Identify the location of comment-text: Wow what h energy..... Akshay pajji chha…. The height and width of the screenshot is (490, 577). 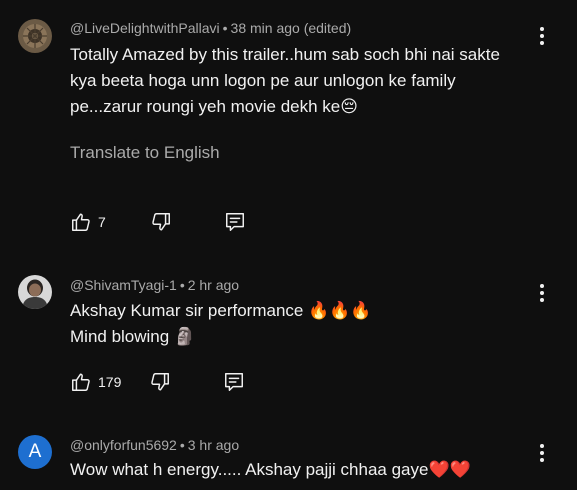
(305, 470).